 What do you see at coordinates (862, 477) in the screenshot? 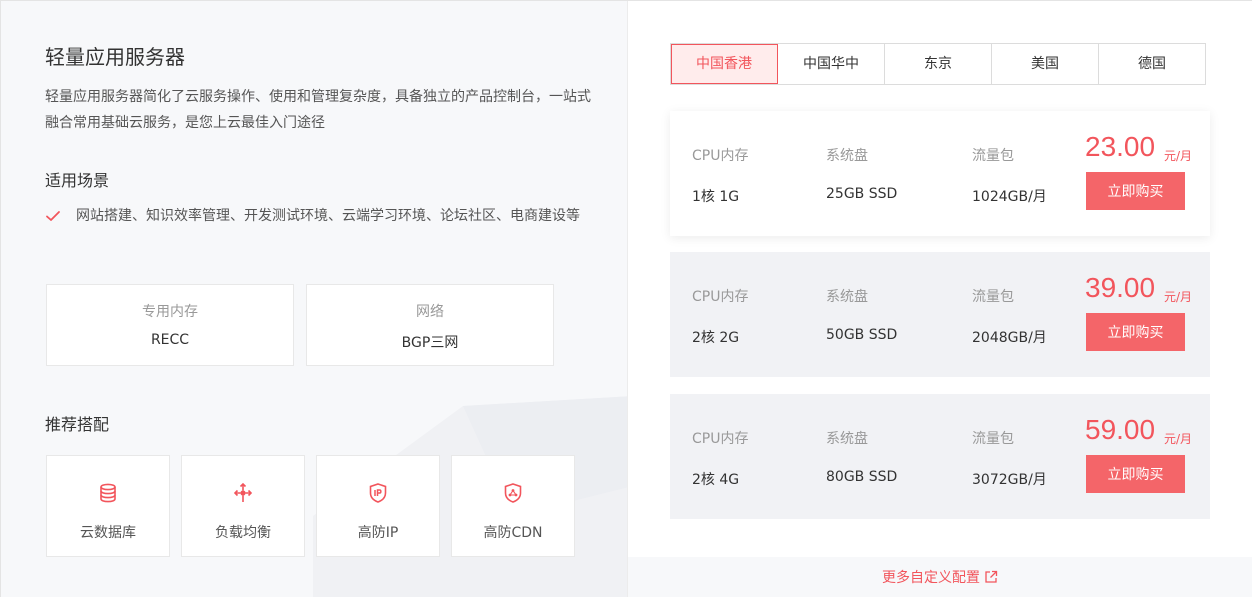
I see `disk-value: 80GB SSD` at bounding box center [862, 477].